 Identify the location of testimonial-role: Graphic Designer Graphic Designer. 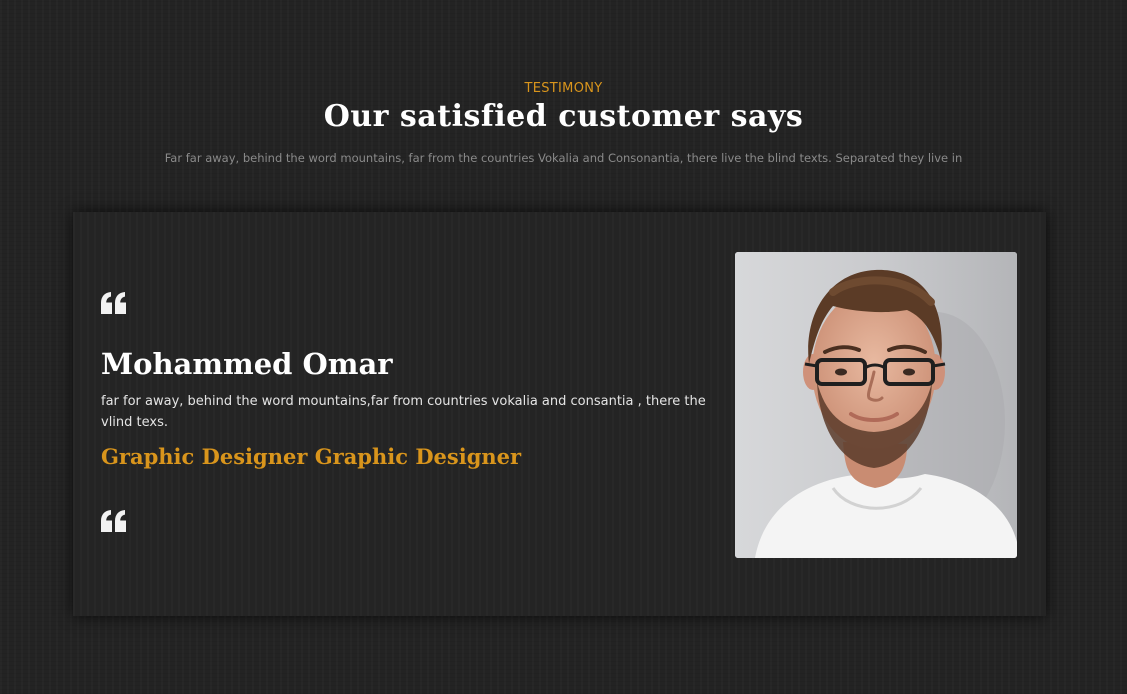
(311, 456).